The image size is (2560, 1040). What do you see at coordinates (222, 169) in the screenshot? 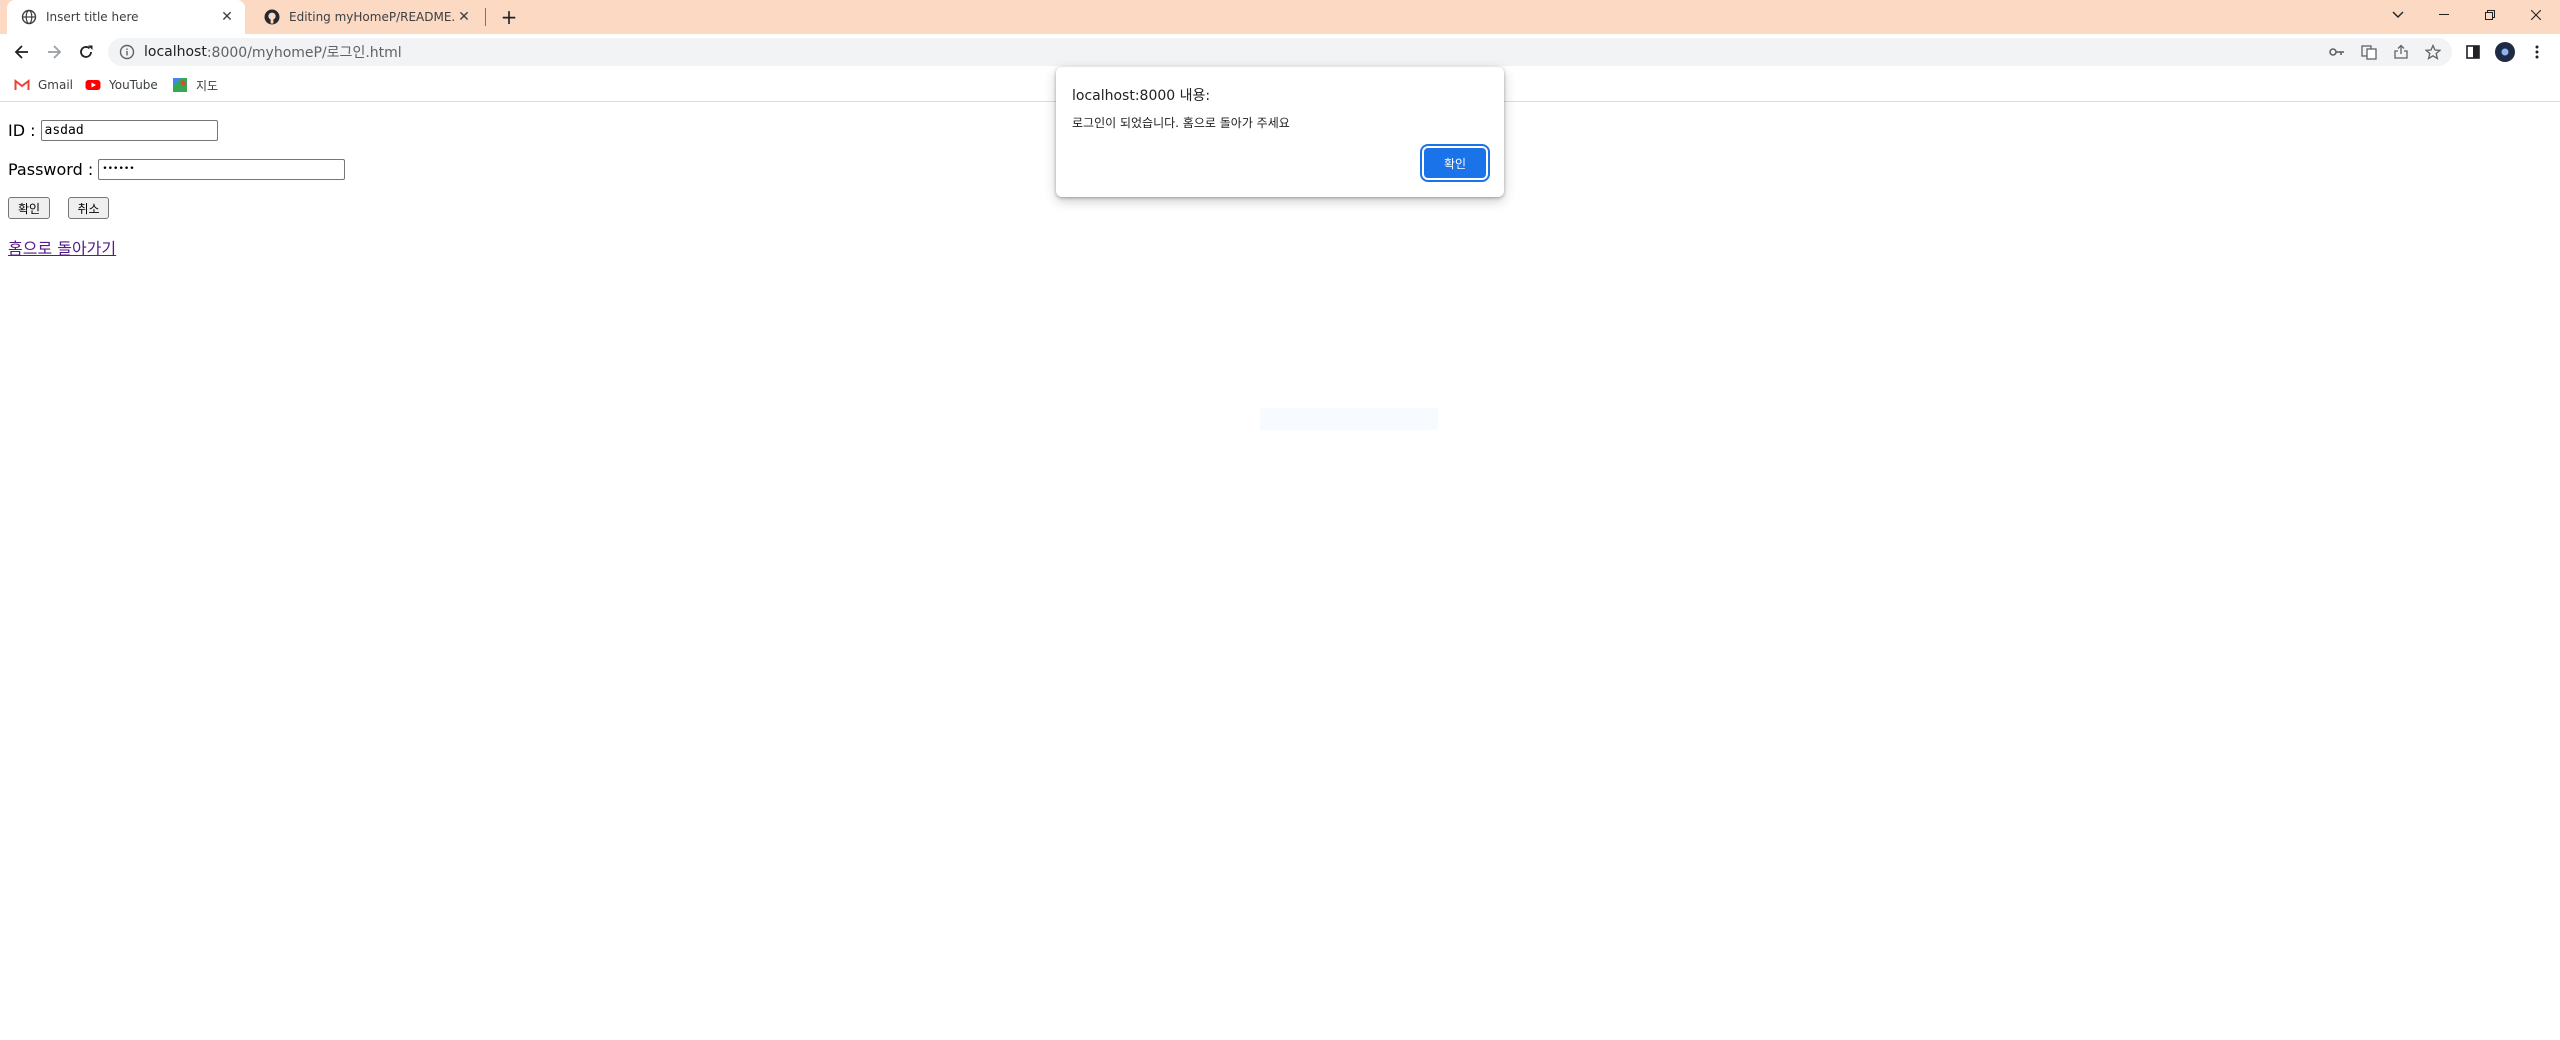
I see `password-input: ••••••` at bounding box center [222, 169].